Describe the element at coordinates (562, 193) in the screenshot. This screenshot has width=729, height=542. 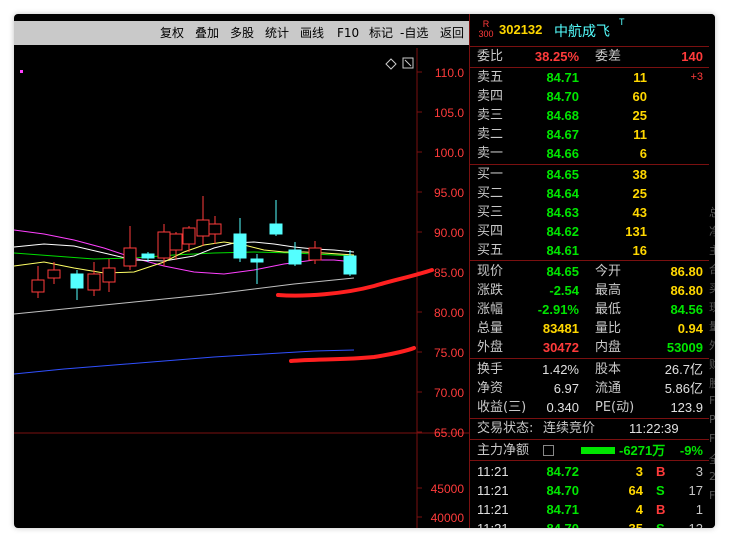
I see `bid-price: 84.64` at that location.